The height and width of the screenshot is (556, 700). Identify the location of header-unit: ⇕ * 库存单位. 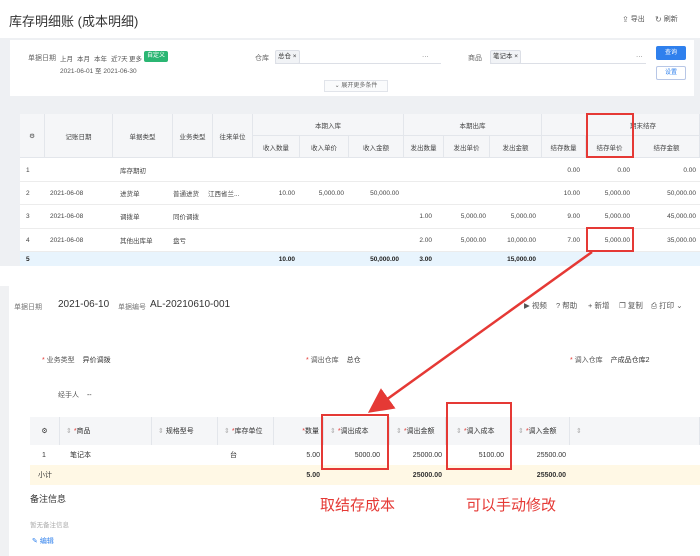
(246, 431).